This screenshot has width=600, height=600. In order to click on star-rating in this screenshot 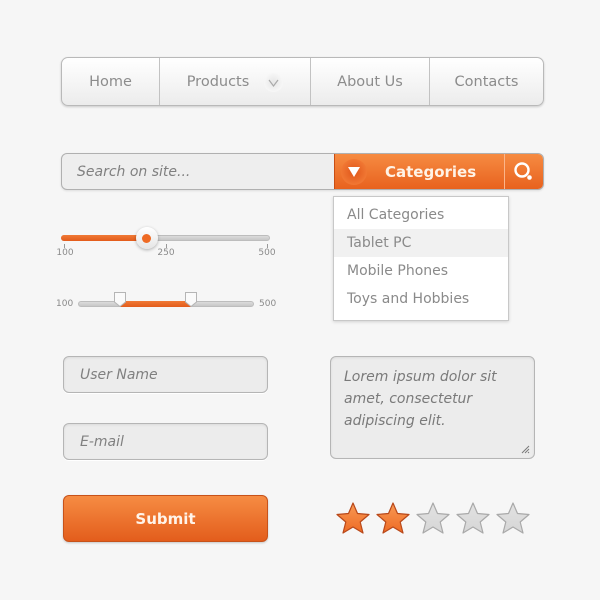, I will do `click(433, 518)`.